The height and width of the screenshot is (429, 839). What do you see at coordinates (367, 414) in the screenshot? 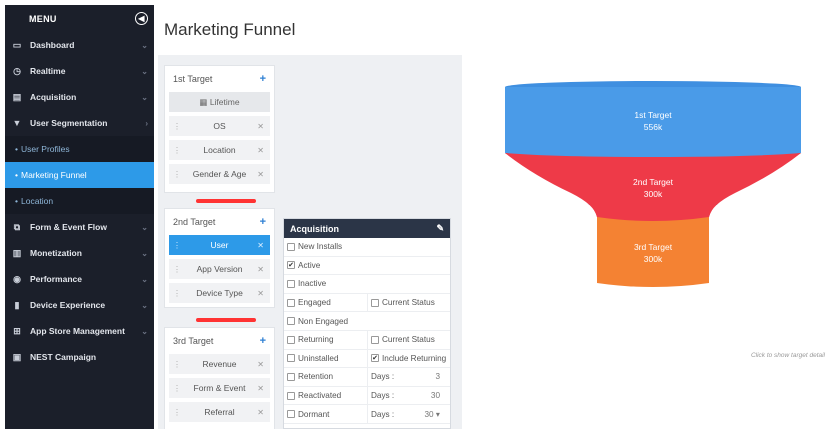
I see `acquisition-option-row: Dormant Days : 30 ▾` at bounding box center [367, 414].